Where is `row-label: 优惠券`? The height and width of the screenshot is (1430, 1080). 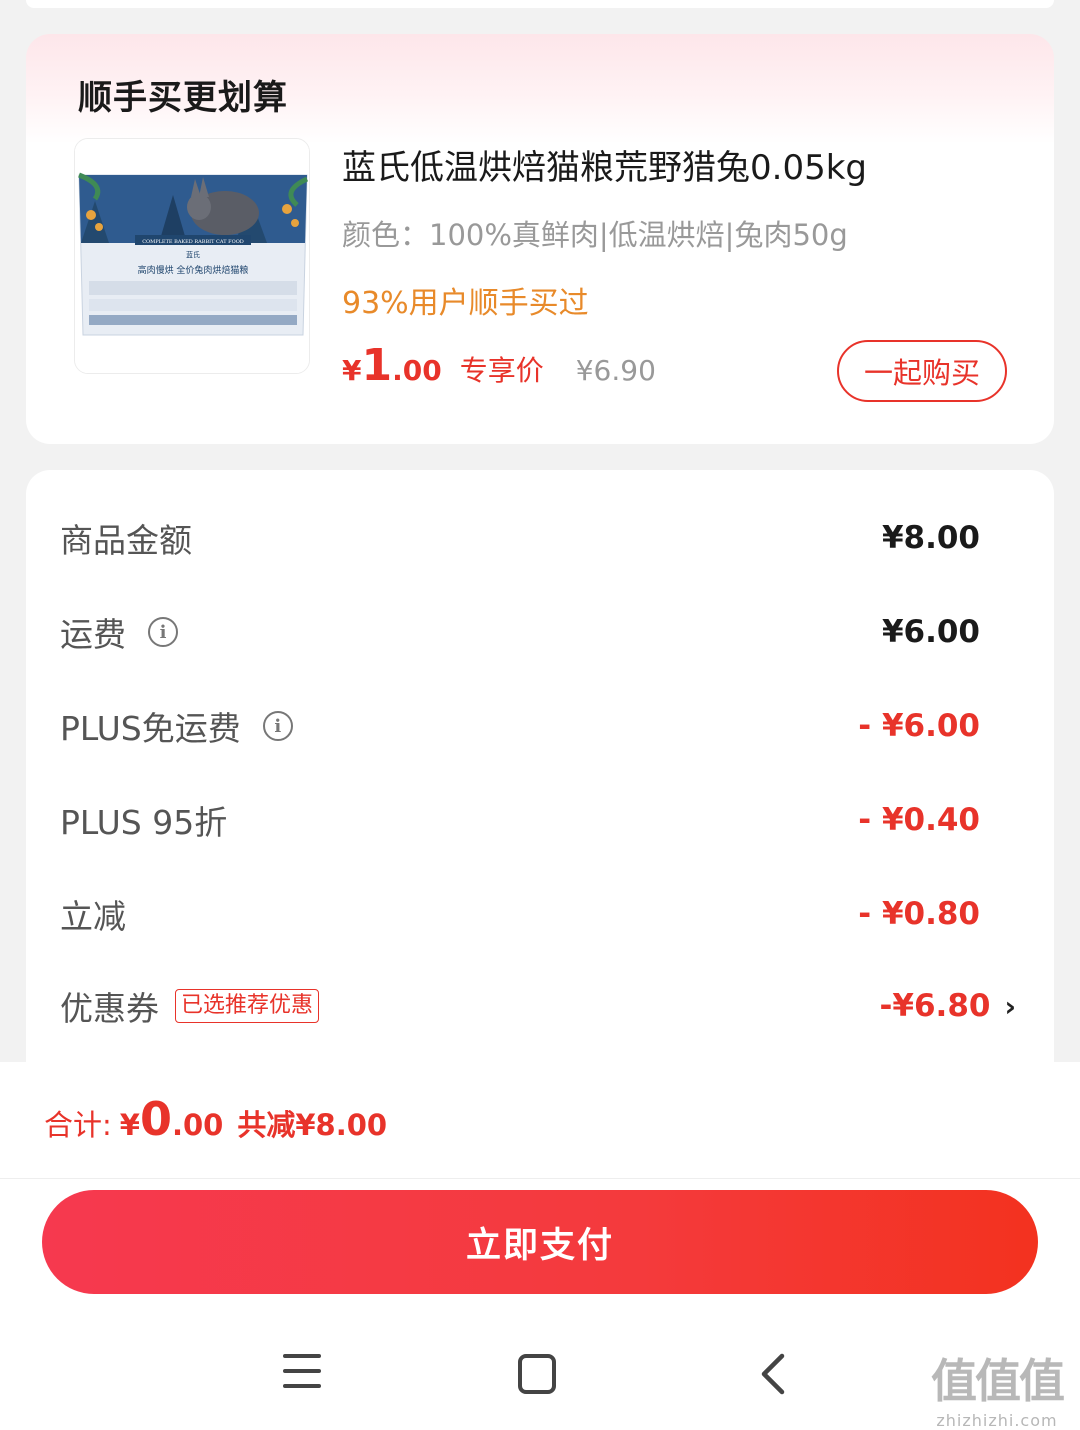
row-label: 优惠券 is located at coordinates (109, 1008).